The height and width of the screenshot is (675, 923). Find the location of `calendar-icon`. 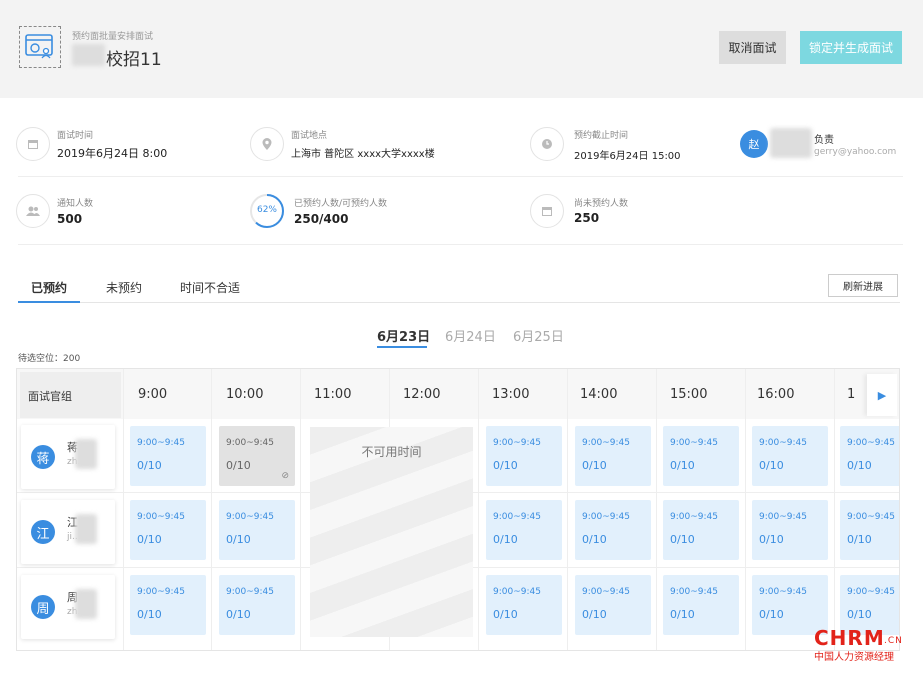

calendar-icon is located at coordinates (547, 211).